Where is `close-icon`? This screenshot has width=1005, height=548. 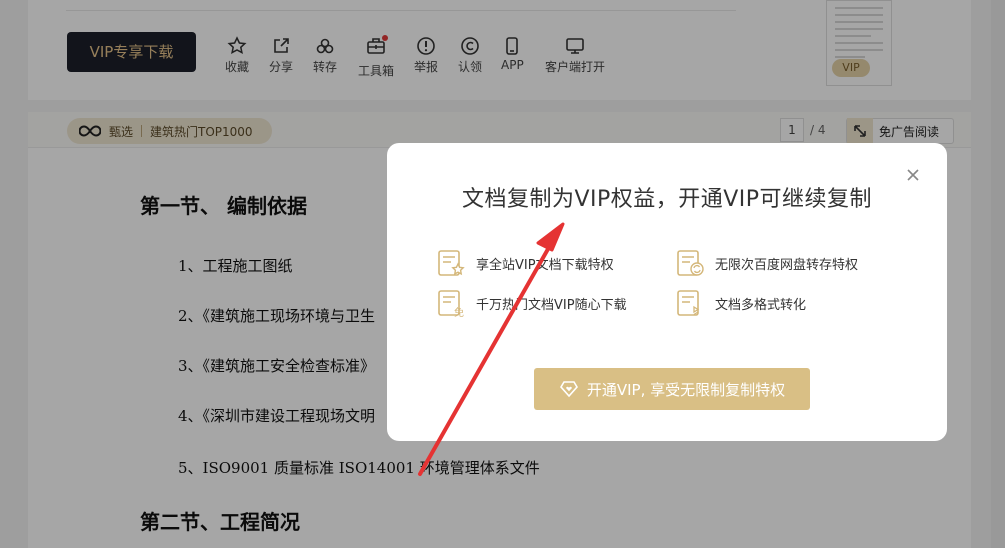
close-icon is located at coordinates (913, 175).